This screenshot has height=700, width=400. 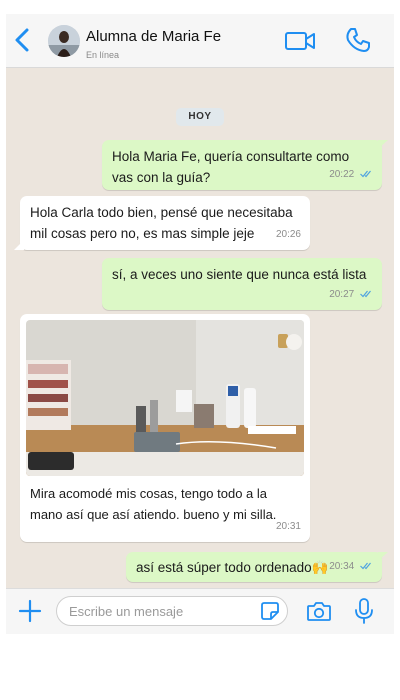 What do you see at coordinates (270, 611) in the screenshot?
I see `sticker-icon` at bounding box center [270, 611].